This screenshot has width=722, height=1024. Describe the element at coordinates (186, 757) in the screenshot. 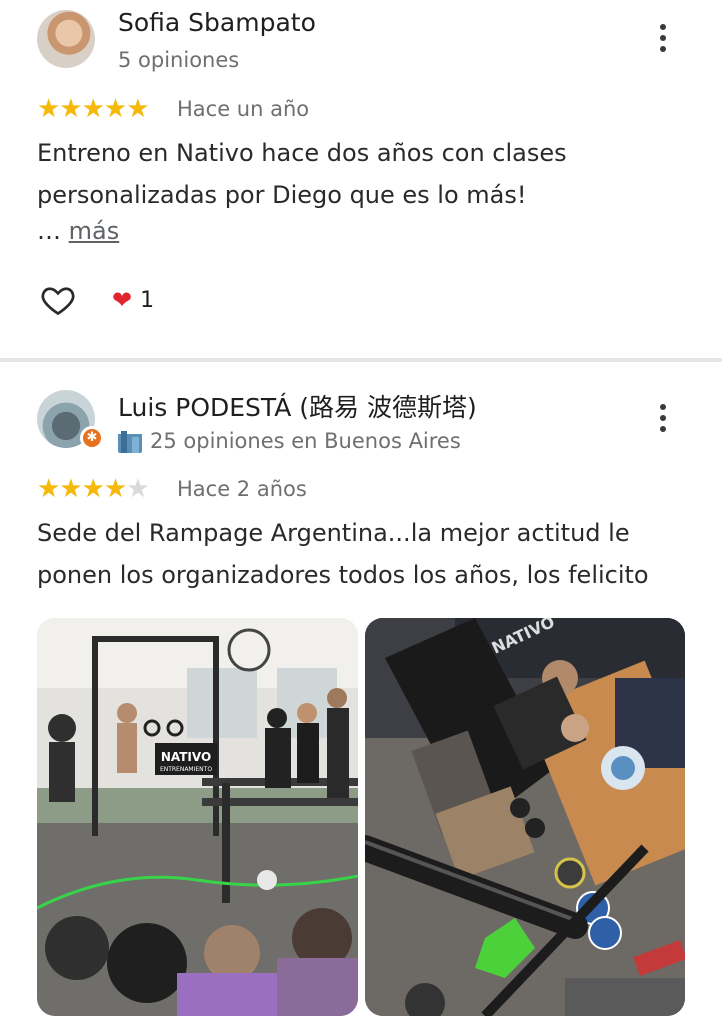

I see `sign-text: NATIVO` at that location.